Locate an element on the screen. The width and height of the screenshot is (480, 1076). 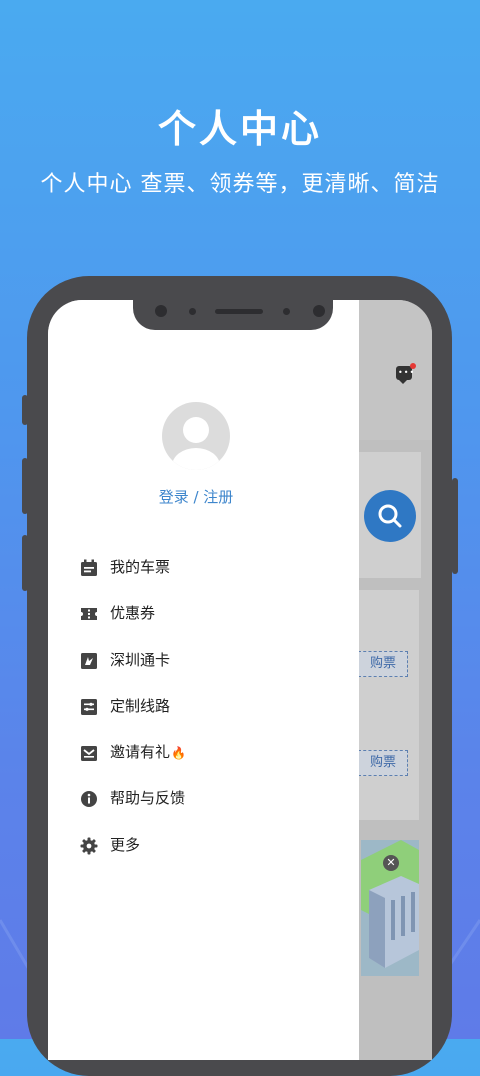
promo-subtitle: 个人中心 查票、领券等，更清晰、简洁 is located at coordinates (240, 184).